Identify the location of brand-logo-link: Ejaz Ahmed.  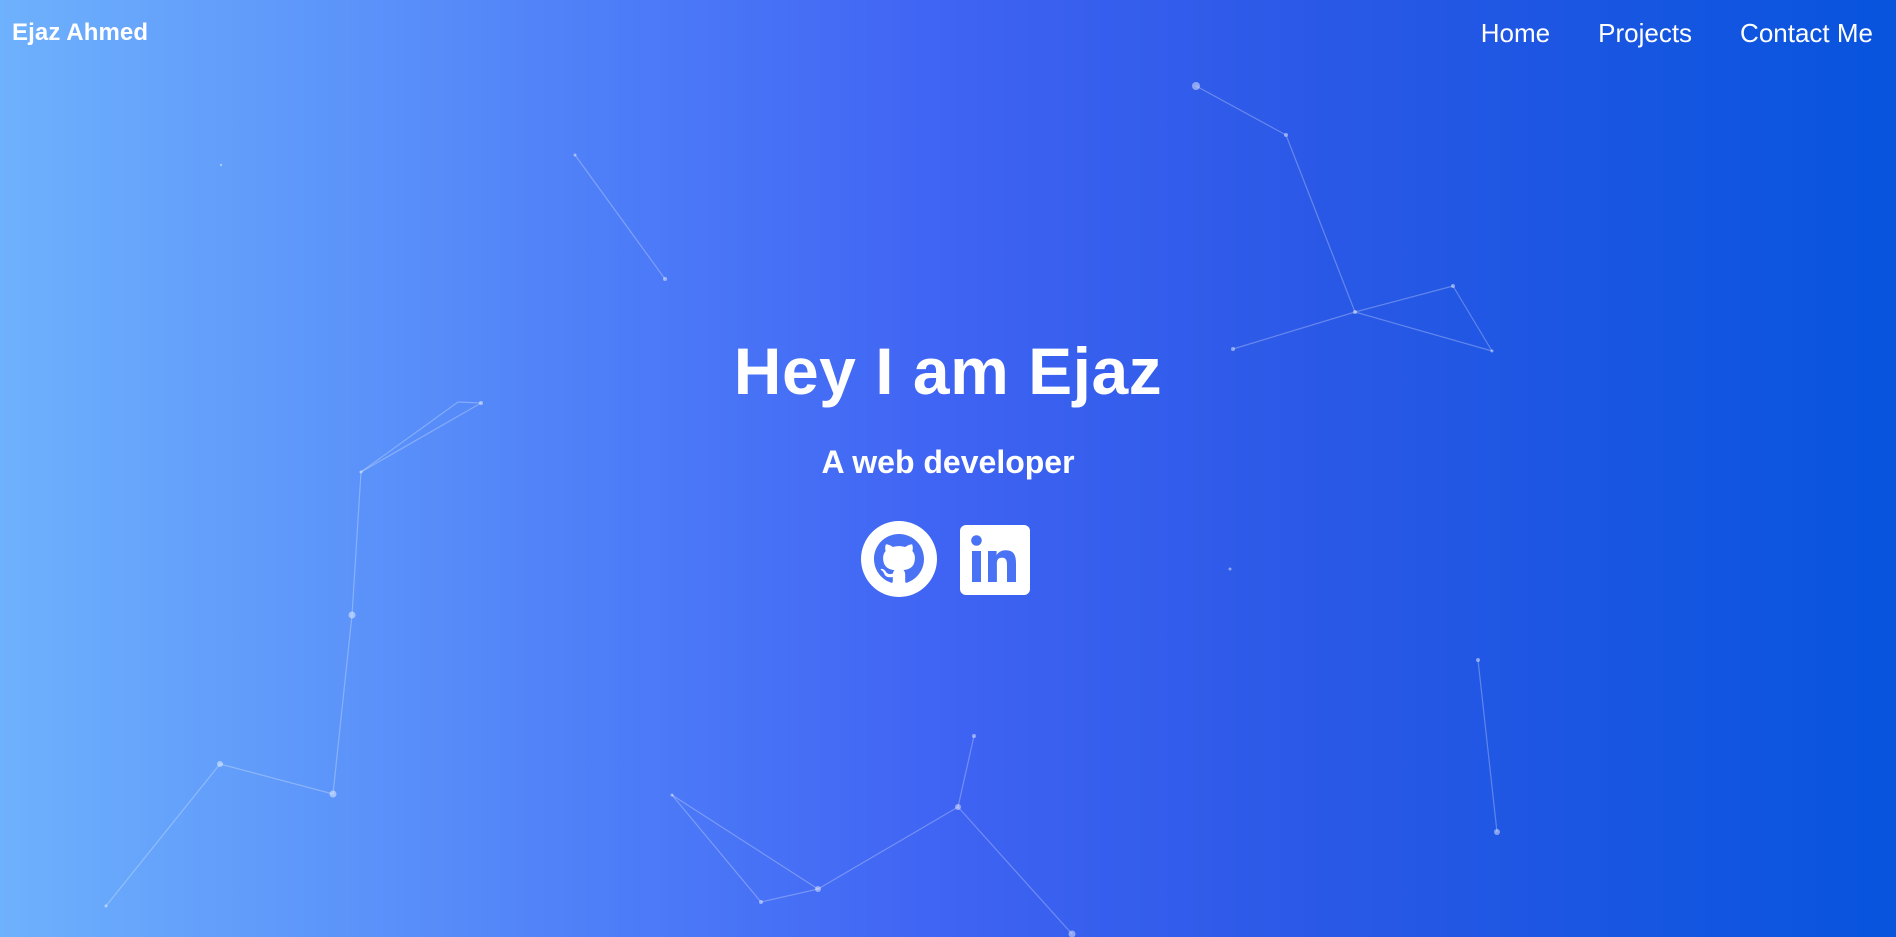
(80, 33).